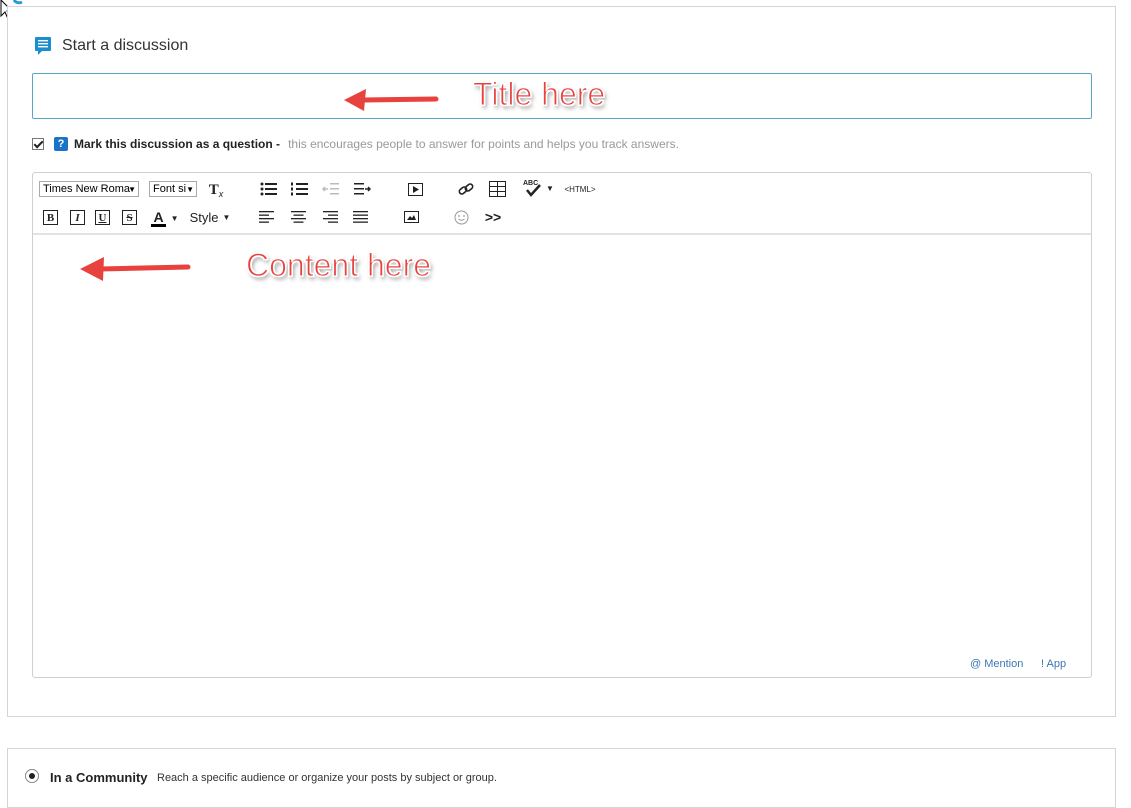  I want to click on link-icon, so click(466, 189).